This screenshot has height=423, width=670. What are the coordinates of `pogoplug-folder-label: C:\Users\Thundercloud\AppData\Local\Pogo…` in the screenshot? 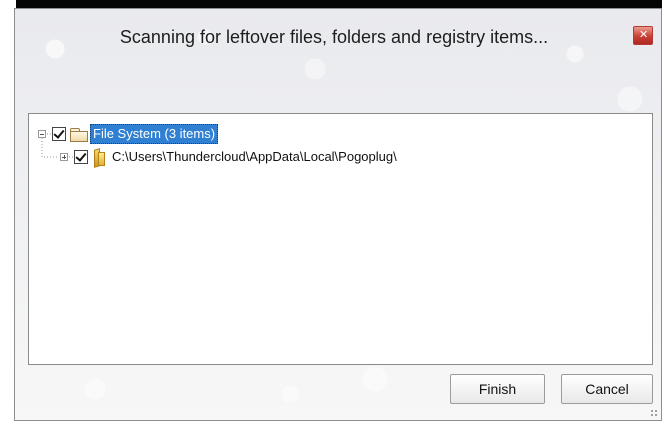 It's located at (254, 157).